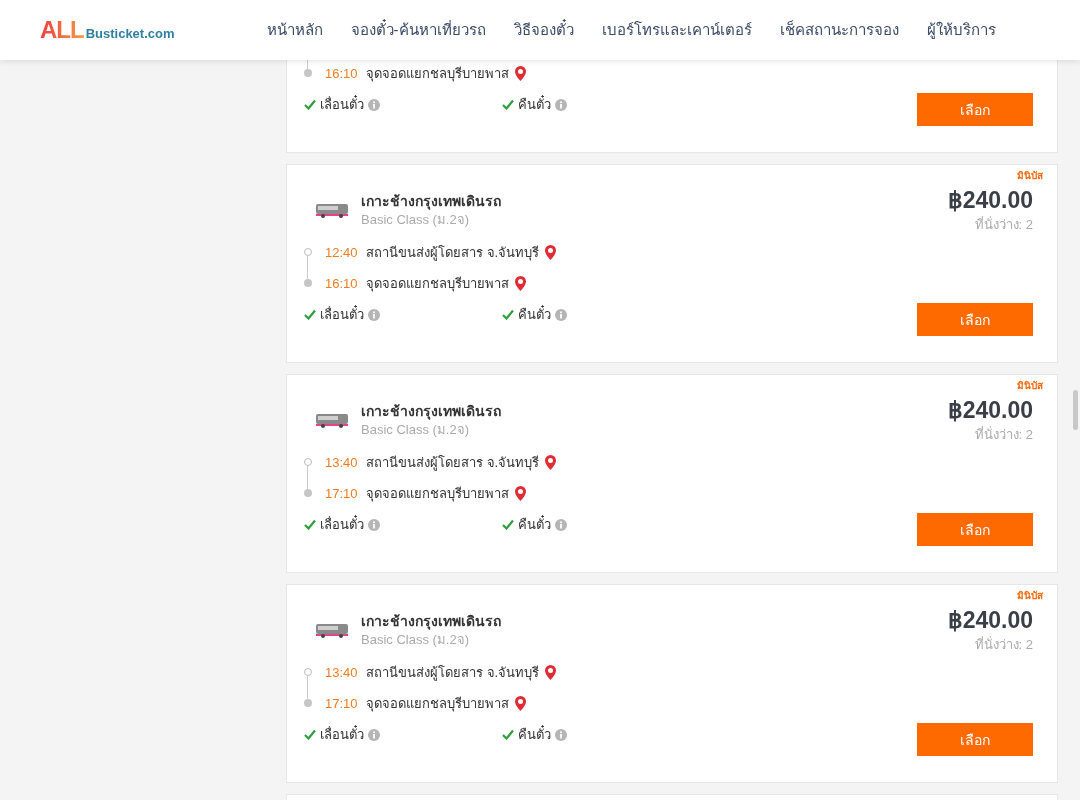 Image resolution: width=1080 pixels, height=800 pixels. Describe the element at coordinates (676, 30) in the screenshot. I see `nav-link: เบอร์โทรและเคาน์เตอร์` at that location.